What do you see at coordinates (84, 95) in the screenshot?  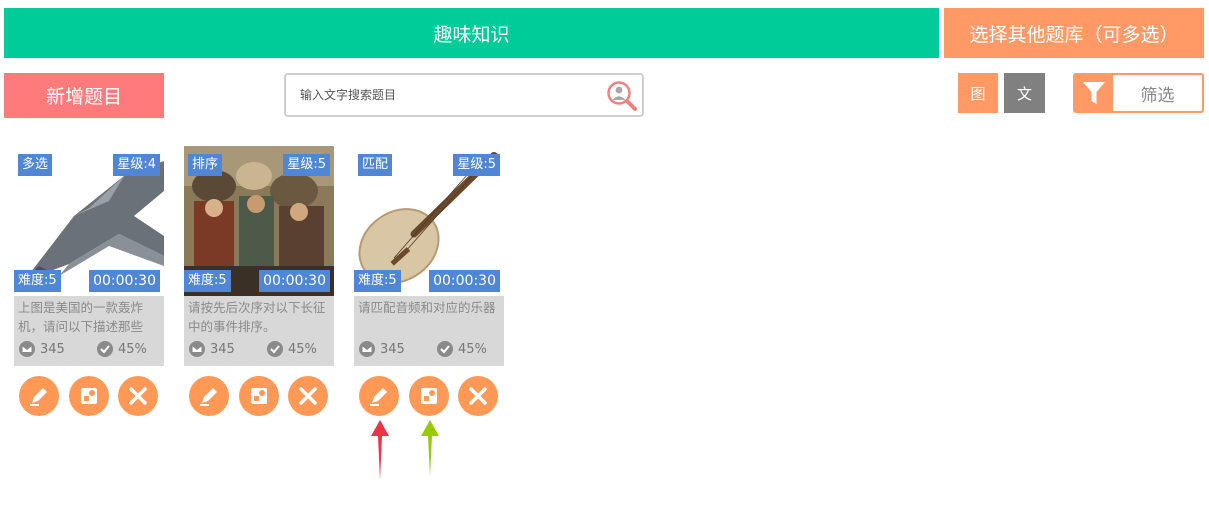 I see `new-question-button: 新增题目` at bounding box center [84, 95].